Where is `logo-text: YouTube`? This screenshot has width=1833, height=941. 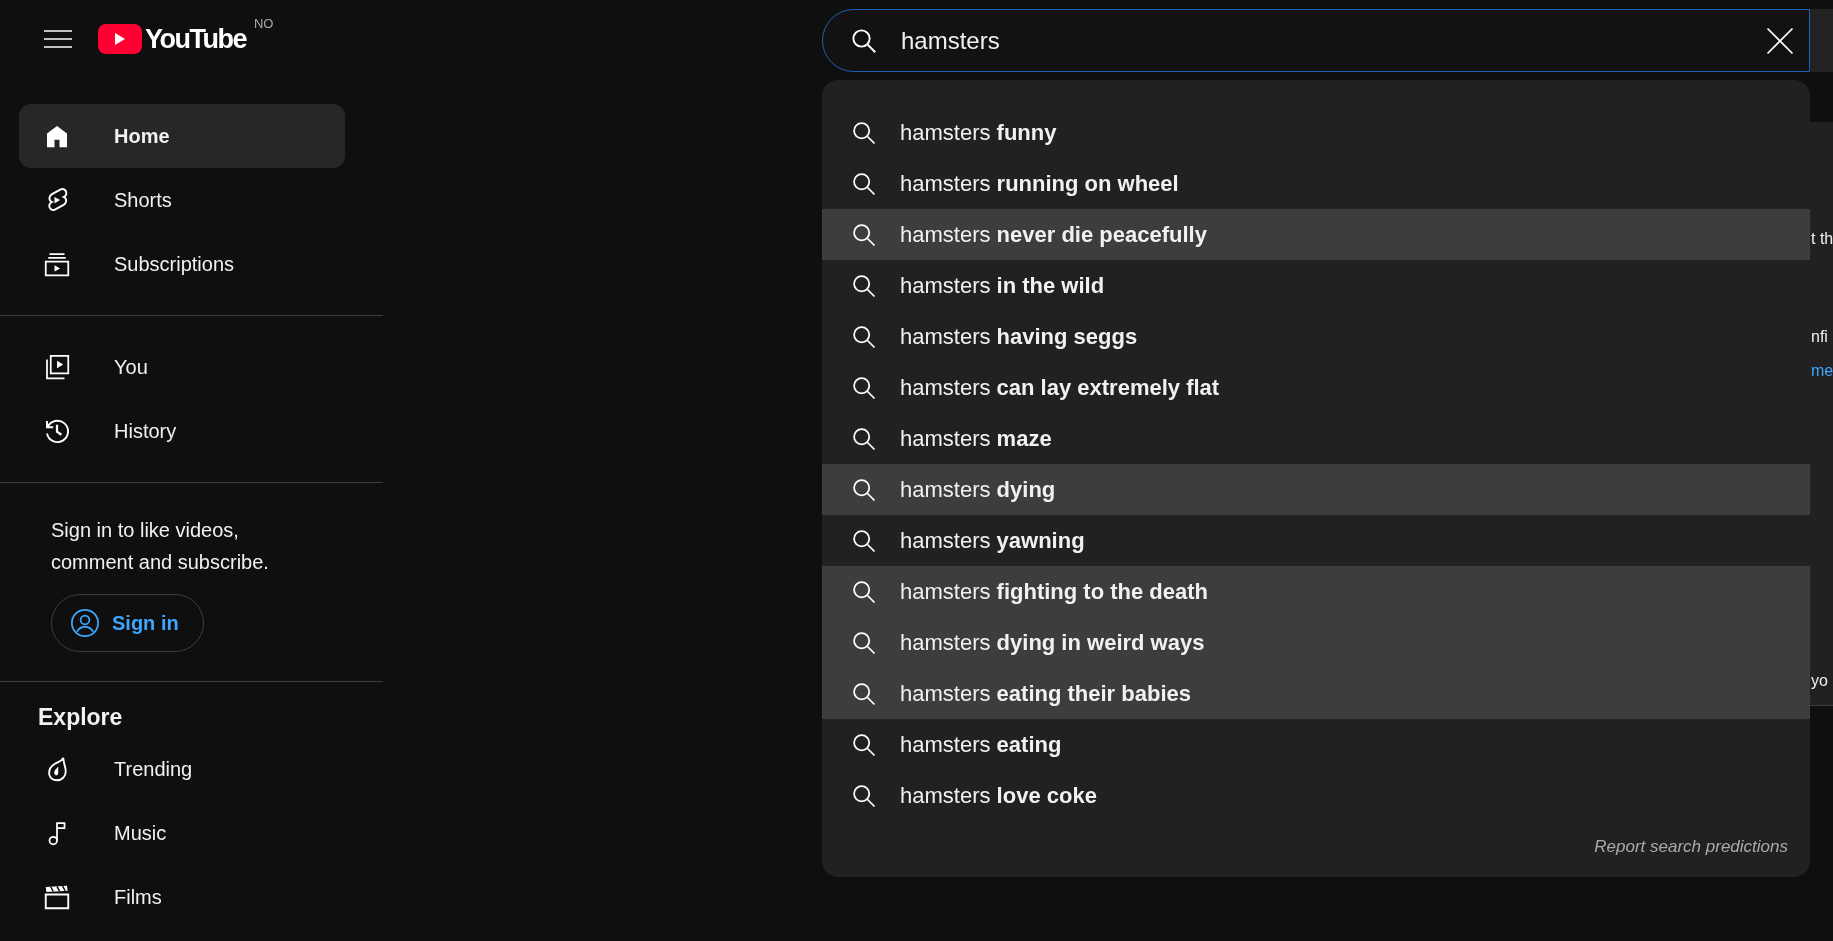
logo-text: YouTube is located at coordinates (195, 39).